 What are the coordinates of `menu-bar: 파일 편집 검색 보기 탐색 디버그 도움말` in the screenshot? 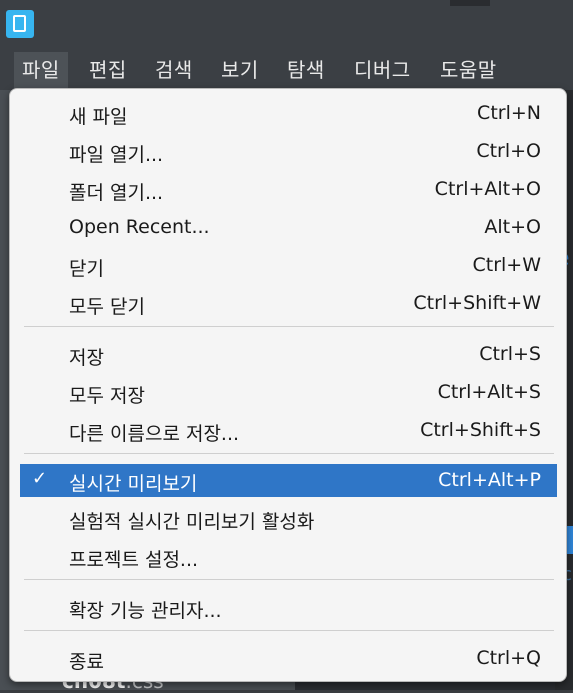 It's located at (286, 69).